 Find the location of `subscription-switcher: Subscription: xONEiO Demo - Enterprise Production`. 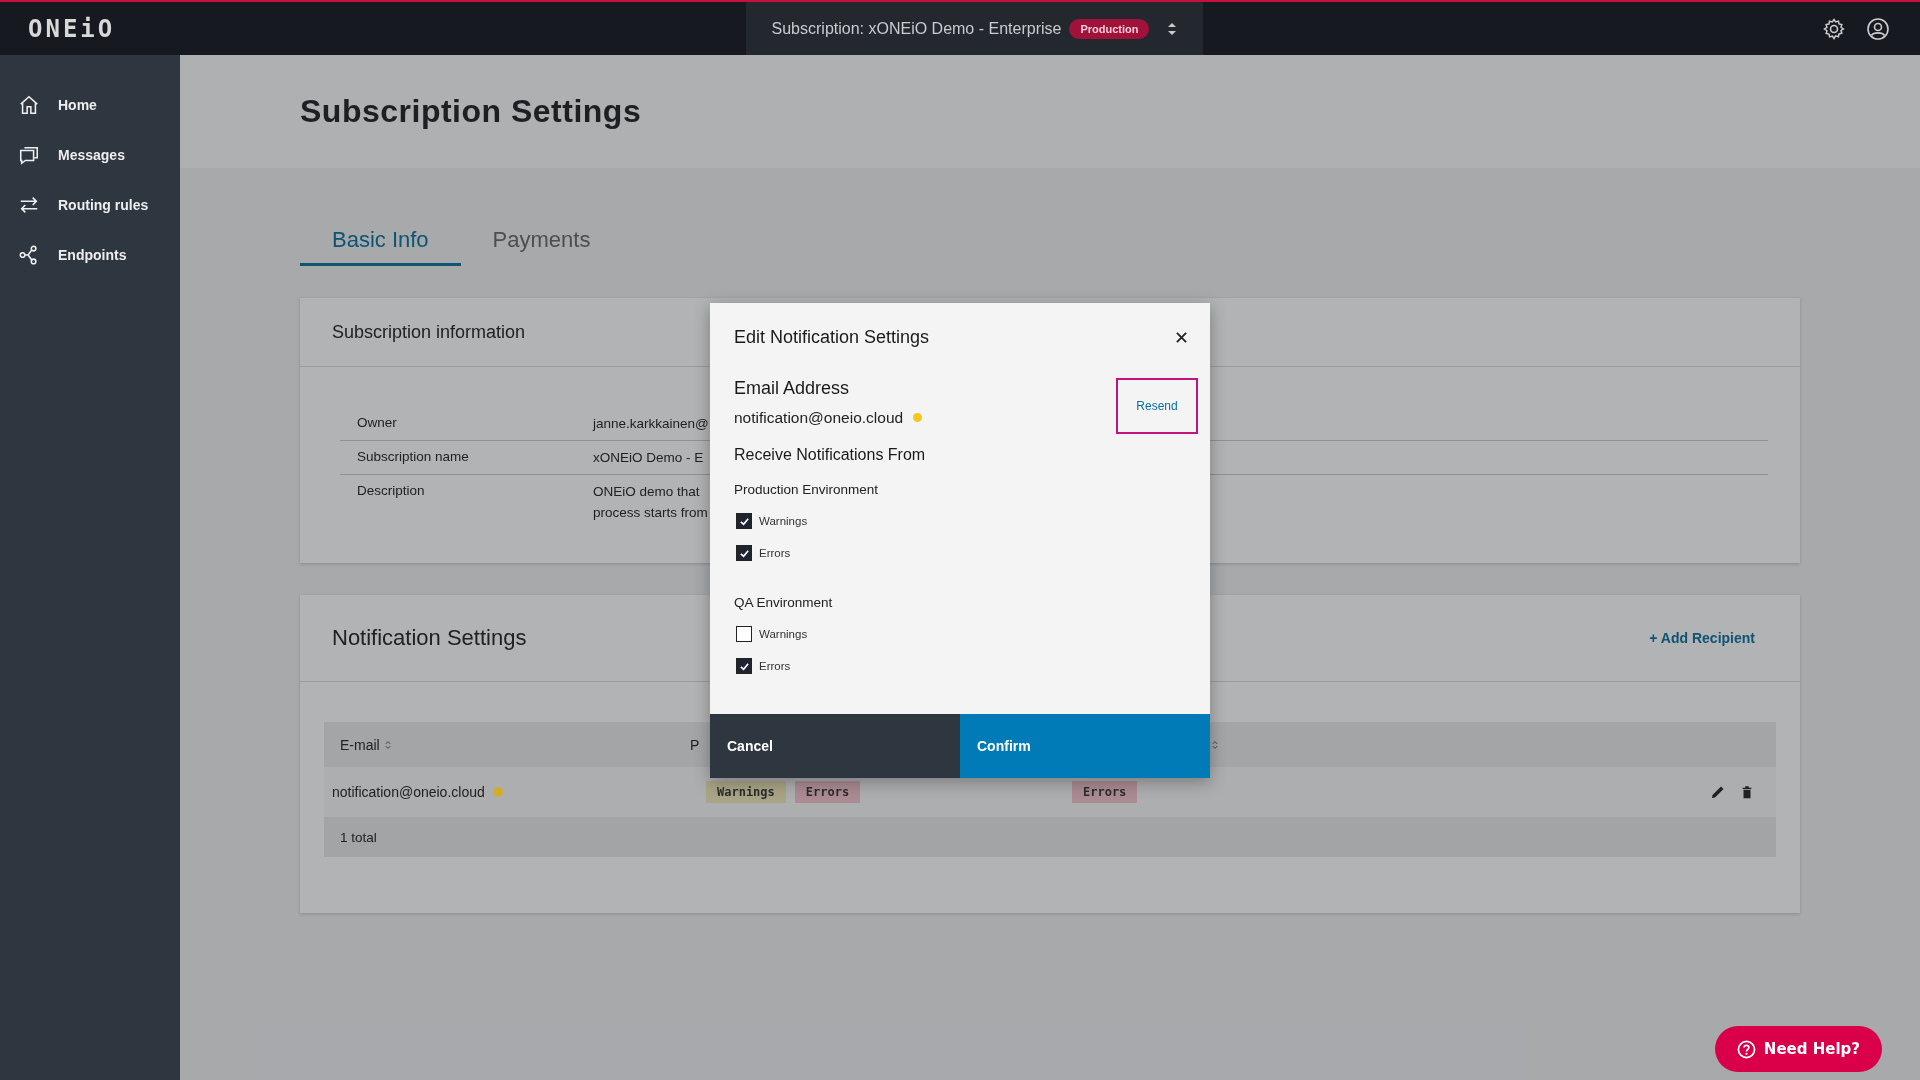

subscription-switcher: Subscription: xONEiO Demo - Enterprise Production is located at coordinates (974, 28).